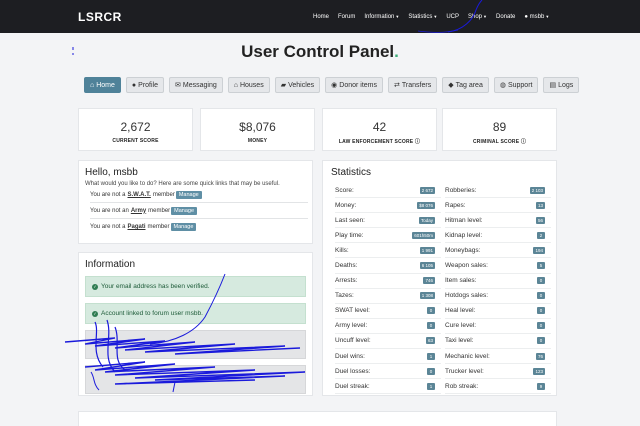  What do you see at coordinates (388, 387) in the screenshot?
I see `statistic-item: Duel streak: 1` at bounding box center [388, 387].